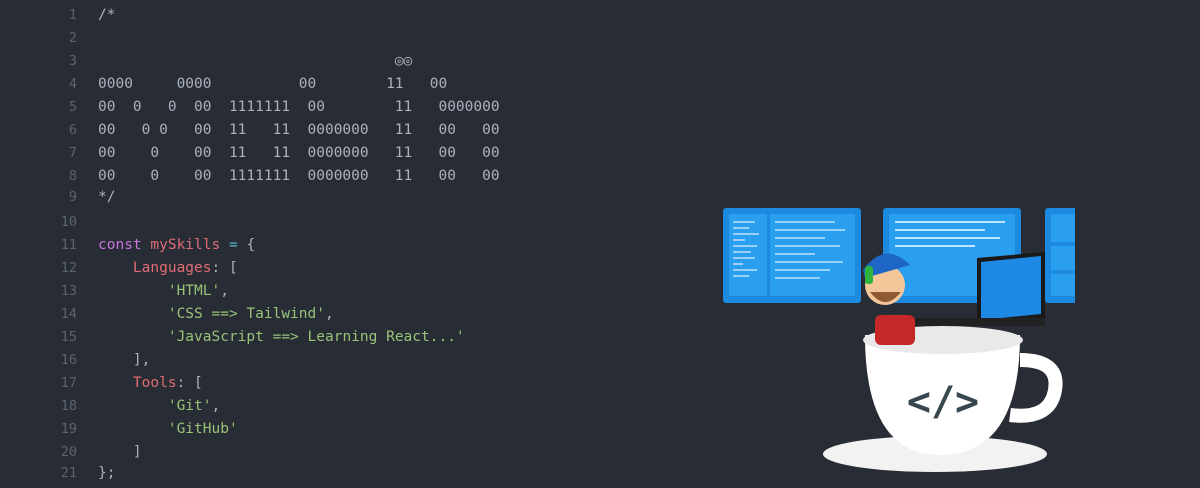 This screenshot has height=488, width=1200. I want to click on code-line: 13 'HTML',, so click(114, 291).